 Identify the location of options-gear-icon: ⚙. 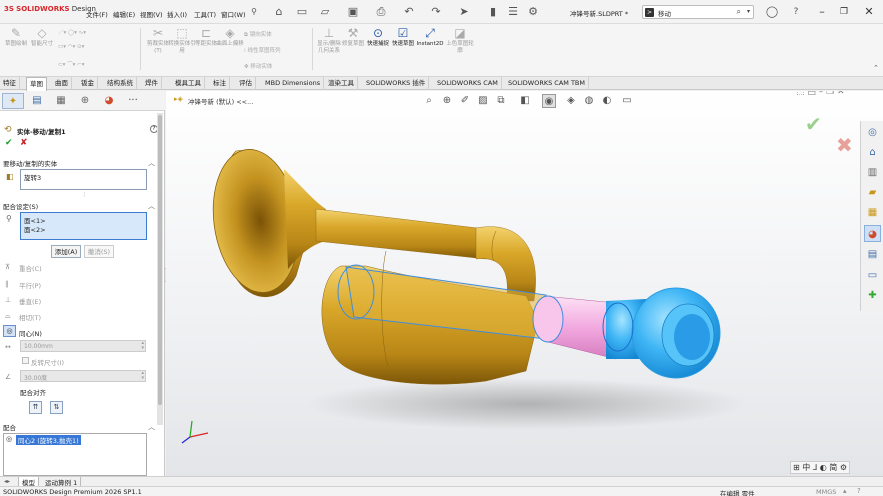
(533, 12).